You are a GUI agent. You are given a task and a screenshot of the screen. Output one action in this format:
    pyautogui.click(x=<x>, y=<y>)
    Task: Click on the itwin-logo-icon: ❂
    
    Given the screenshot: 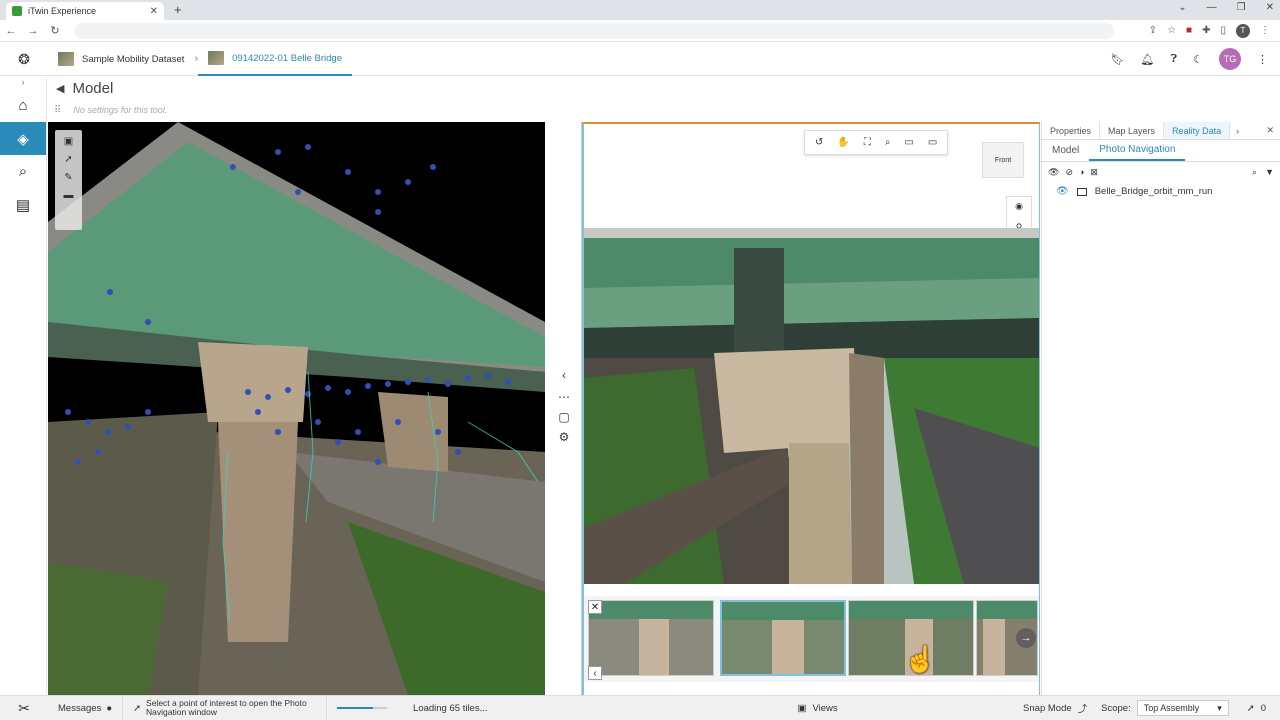 What is the action you would take?
    pyautogui.click(x=24, y=59)
    